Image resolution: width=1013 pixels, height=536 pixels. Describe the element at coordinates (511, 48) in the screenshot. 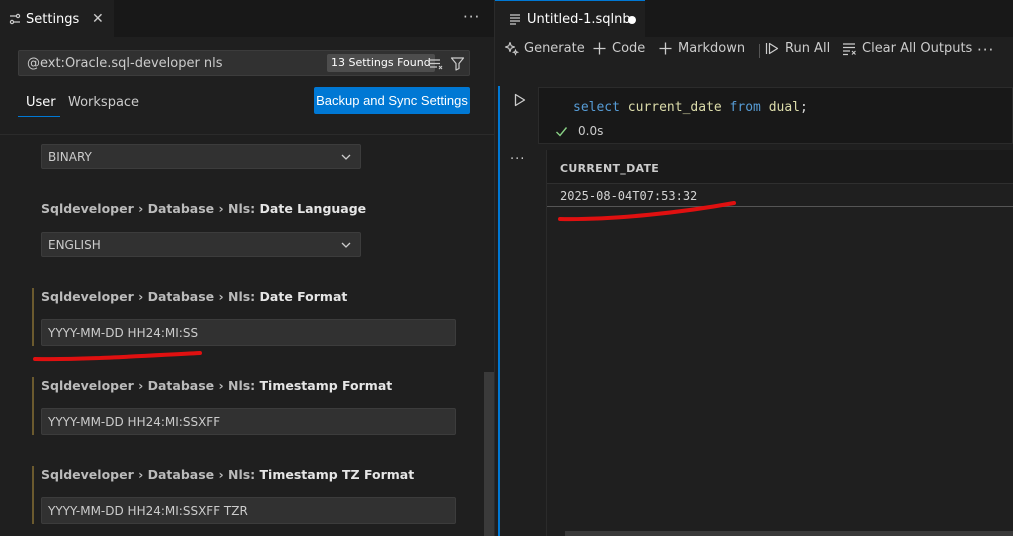

I see `sparkle-icon` at that location.